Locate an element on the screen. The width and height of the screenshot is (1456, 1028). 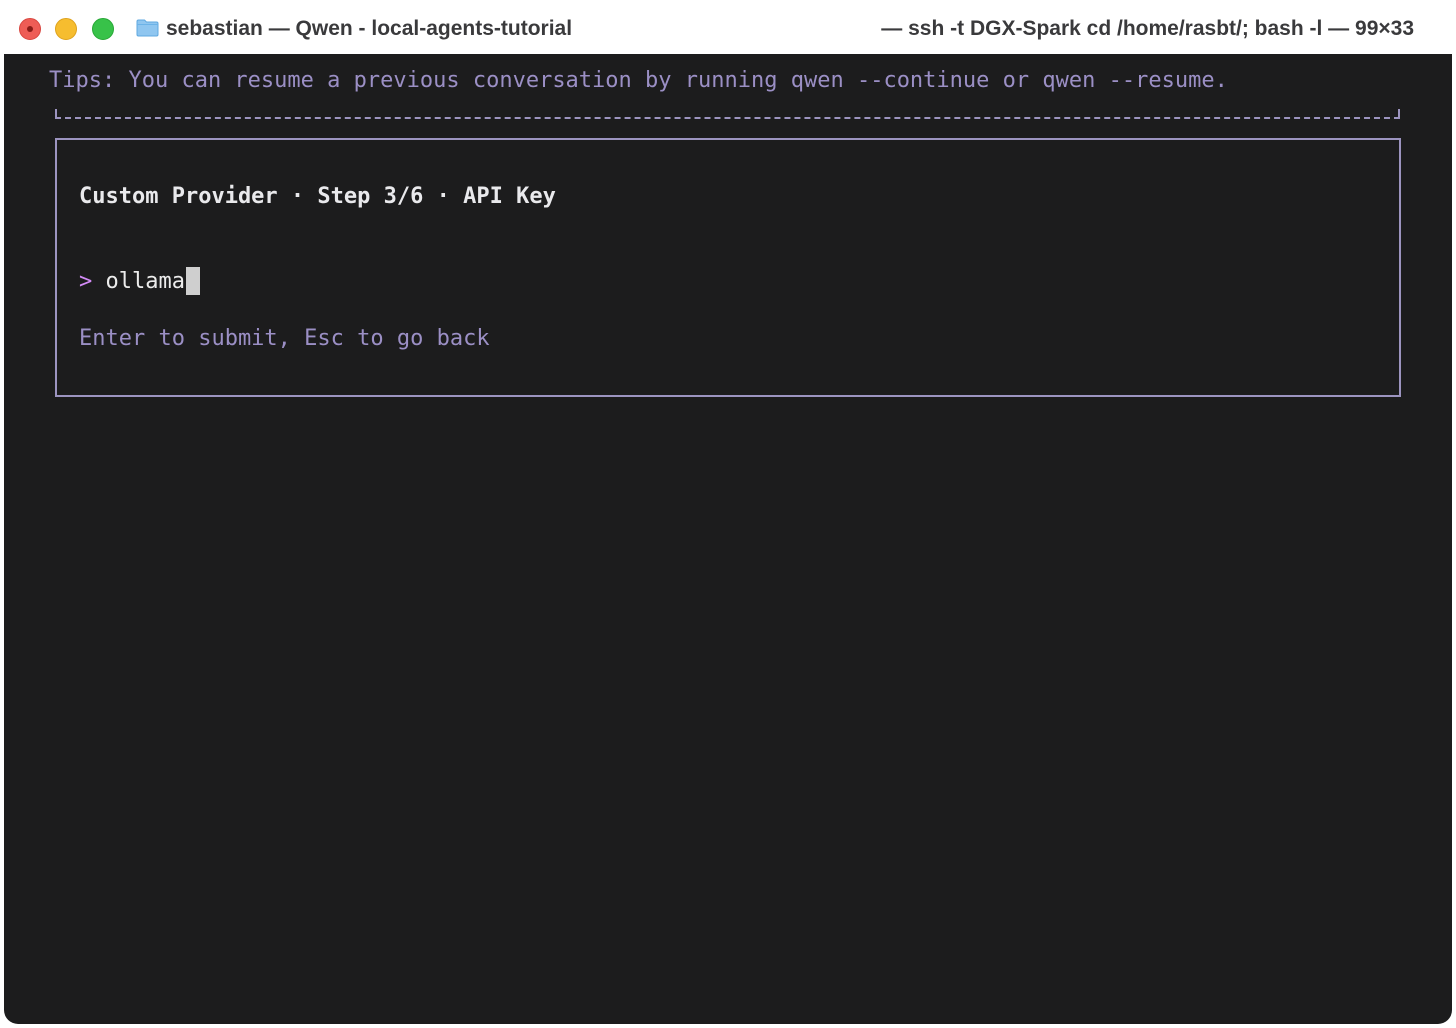
dialog-hint: Enter to submit, Esc to go back is located at coordinates (284, 338).